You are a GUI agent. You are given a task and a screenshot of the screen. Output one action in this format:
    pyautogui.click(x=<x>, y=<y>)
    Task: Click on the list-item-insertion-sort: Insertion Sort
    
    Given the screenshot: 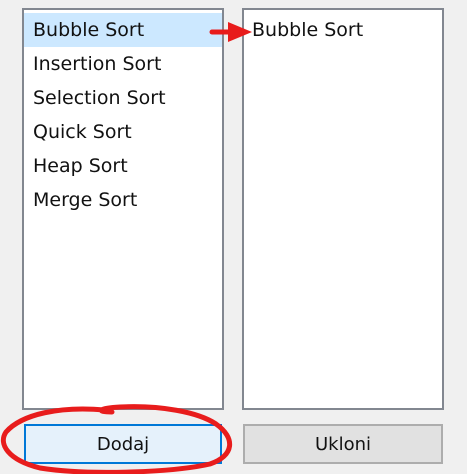 What is the action you would take?
    pyautogui.click(x=123, y=64)
    